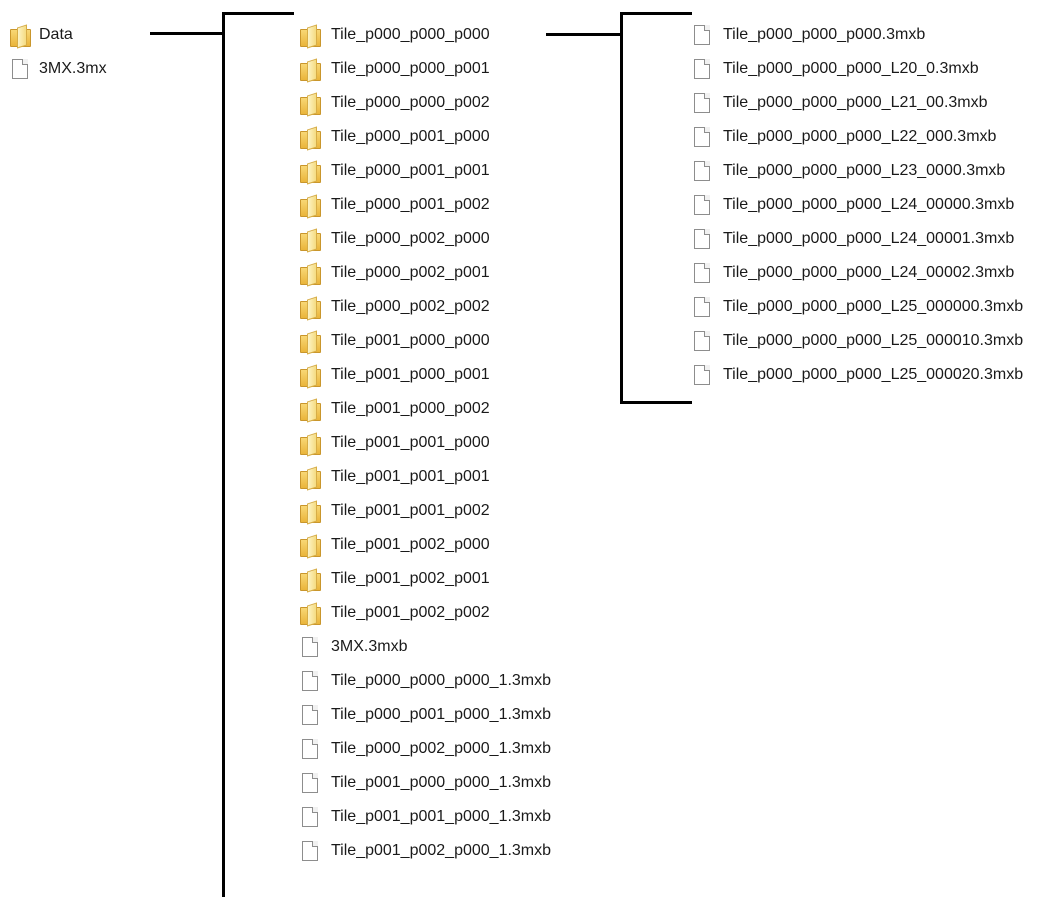  What do you see at coordinates (410, 408) in the screenshot?
I see `folder-name: Tile_p001_p000_p002` at bounding box center [410, 408].